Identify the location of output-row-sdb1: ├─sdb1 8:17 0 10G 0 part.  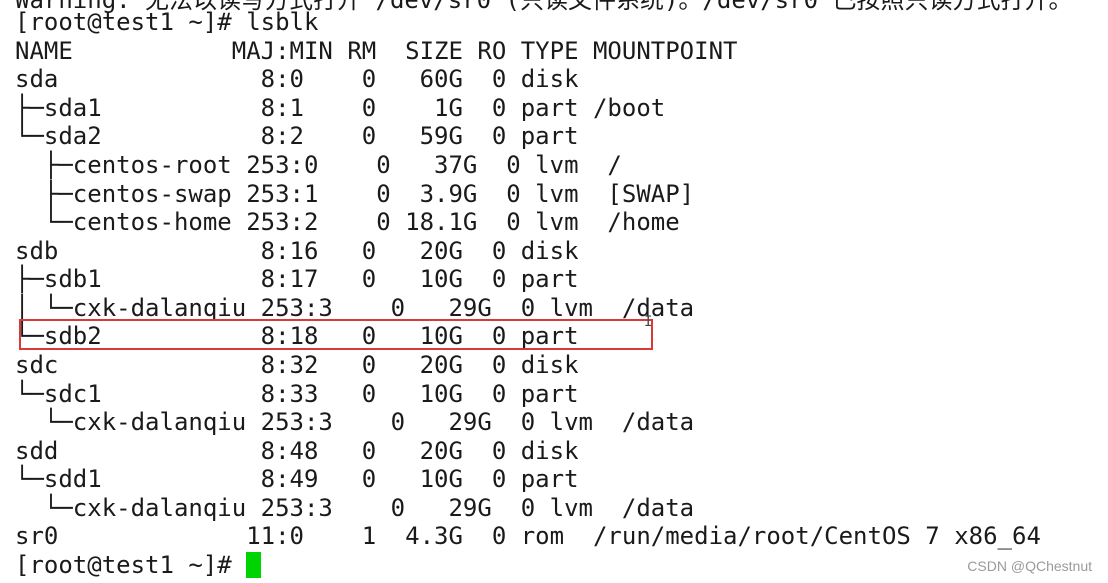
(297, 279).